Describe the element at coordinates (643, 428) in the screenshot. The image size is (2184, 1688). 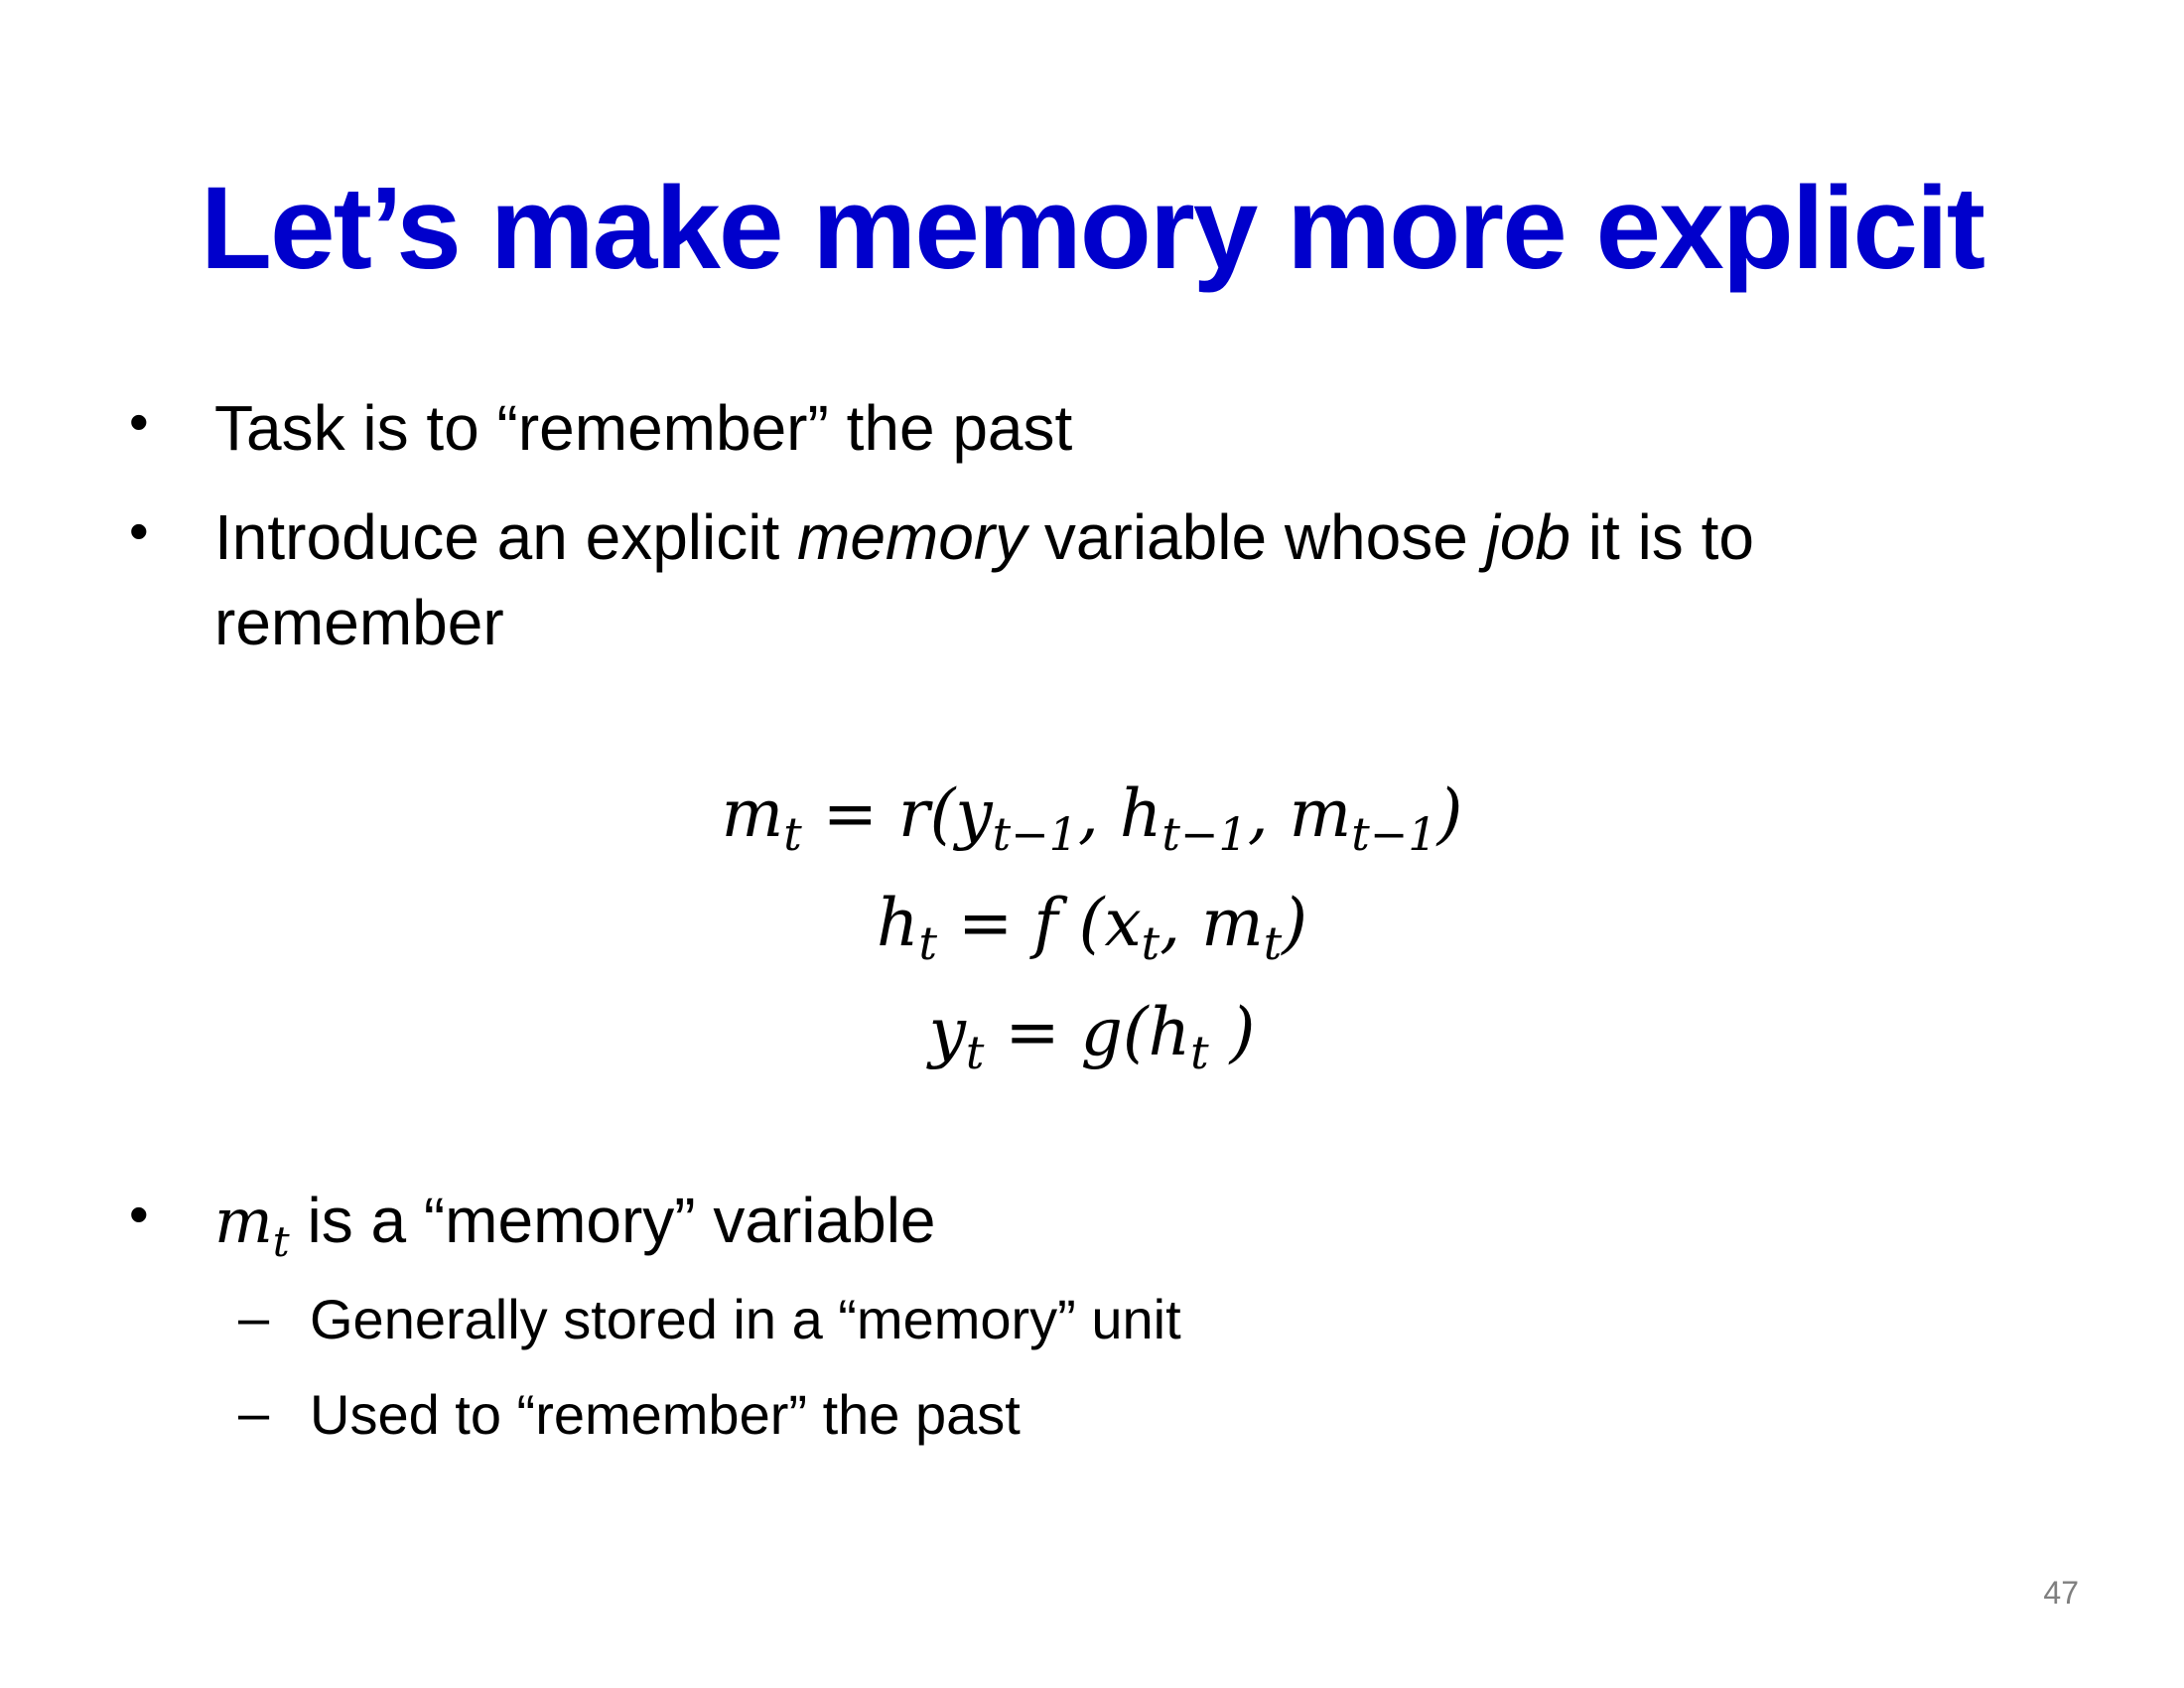
I see `bullet-task: Task is to “remember” the past` at that location.